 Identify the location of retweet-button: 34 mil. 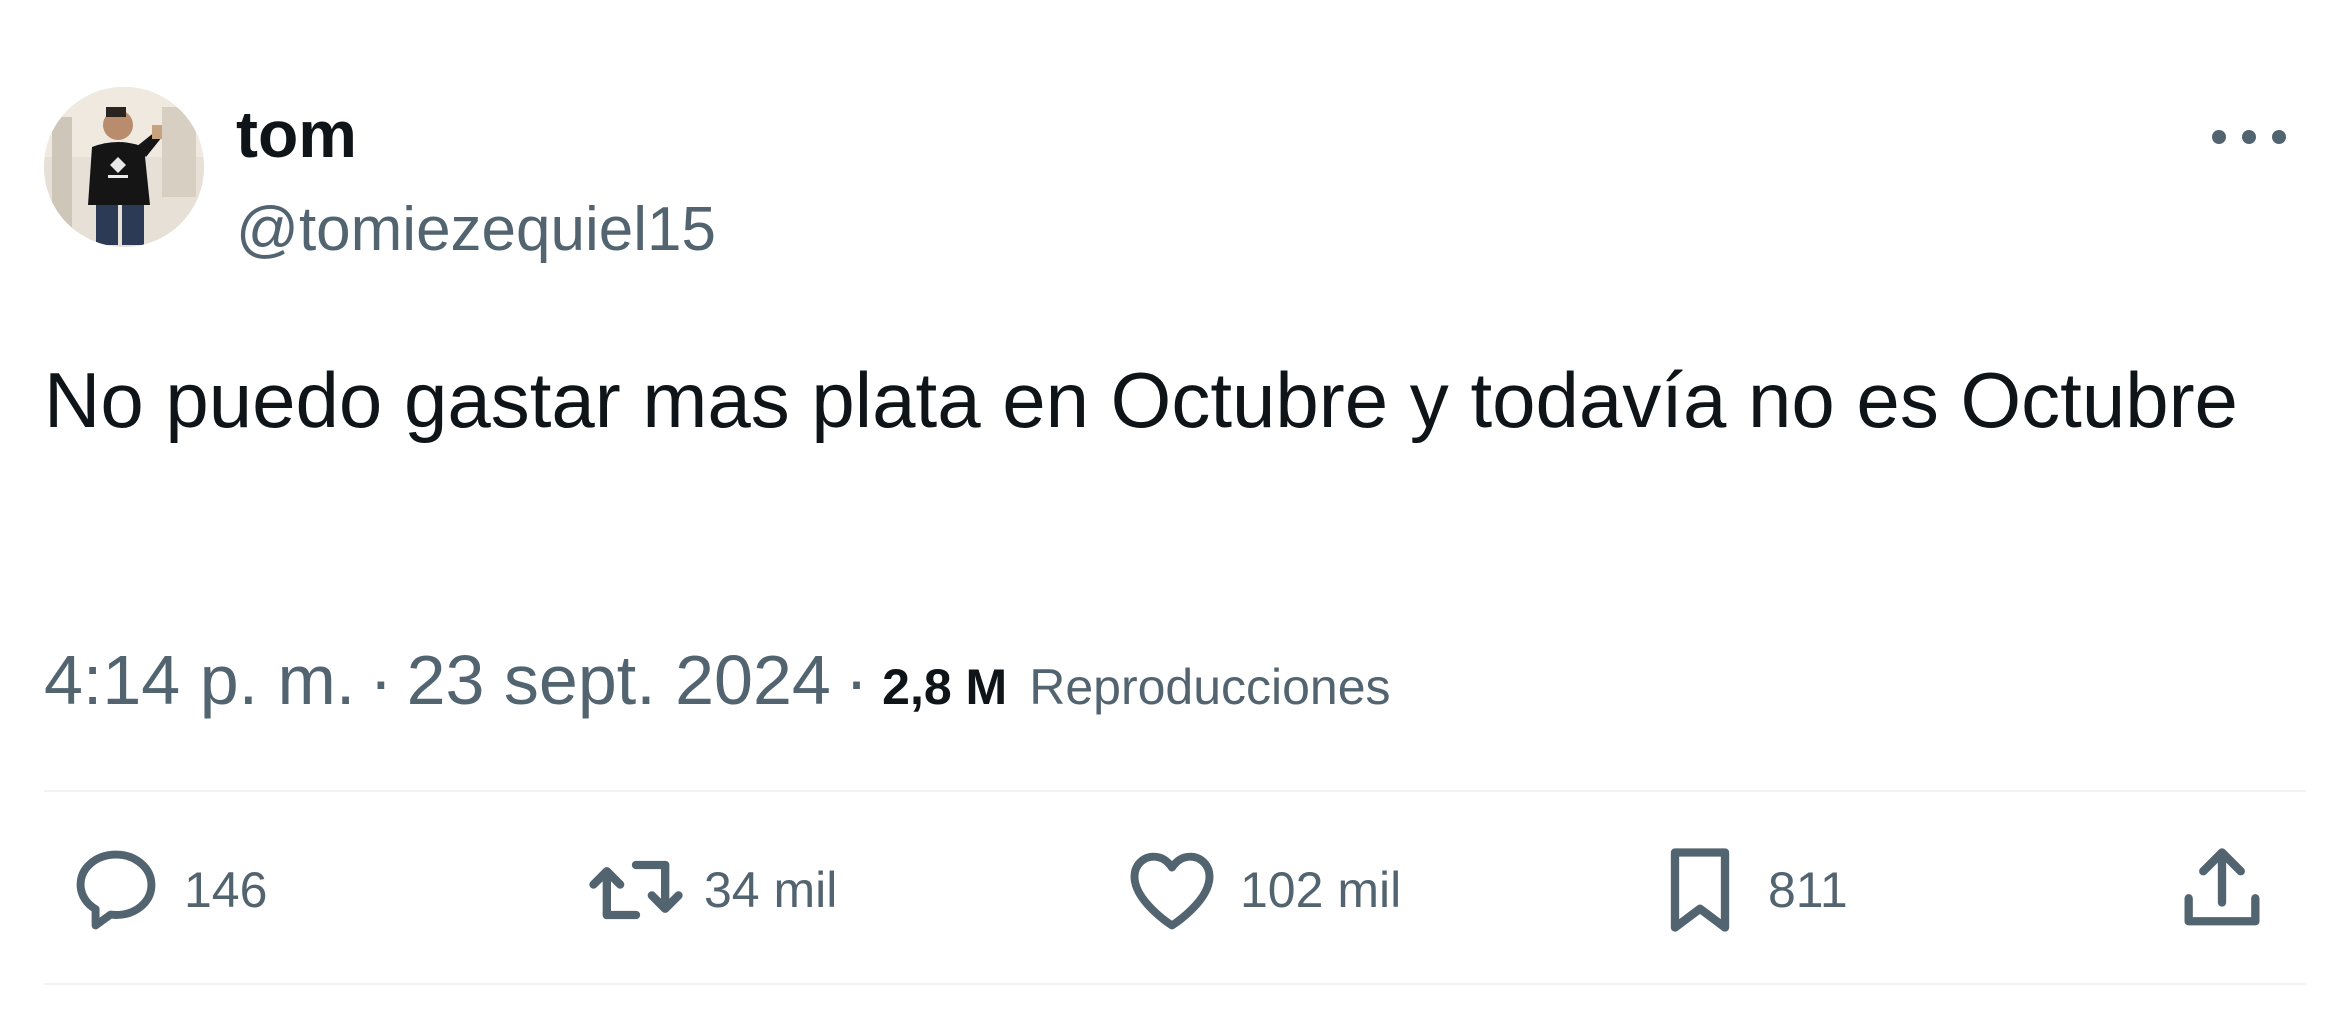
(711, 890).